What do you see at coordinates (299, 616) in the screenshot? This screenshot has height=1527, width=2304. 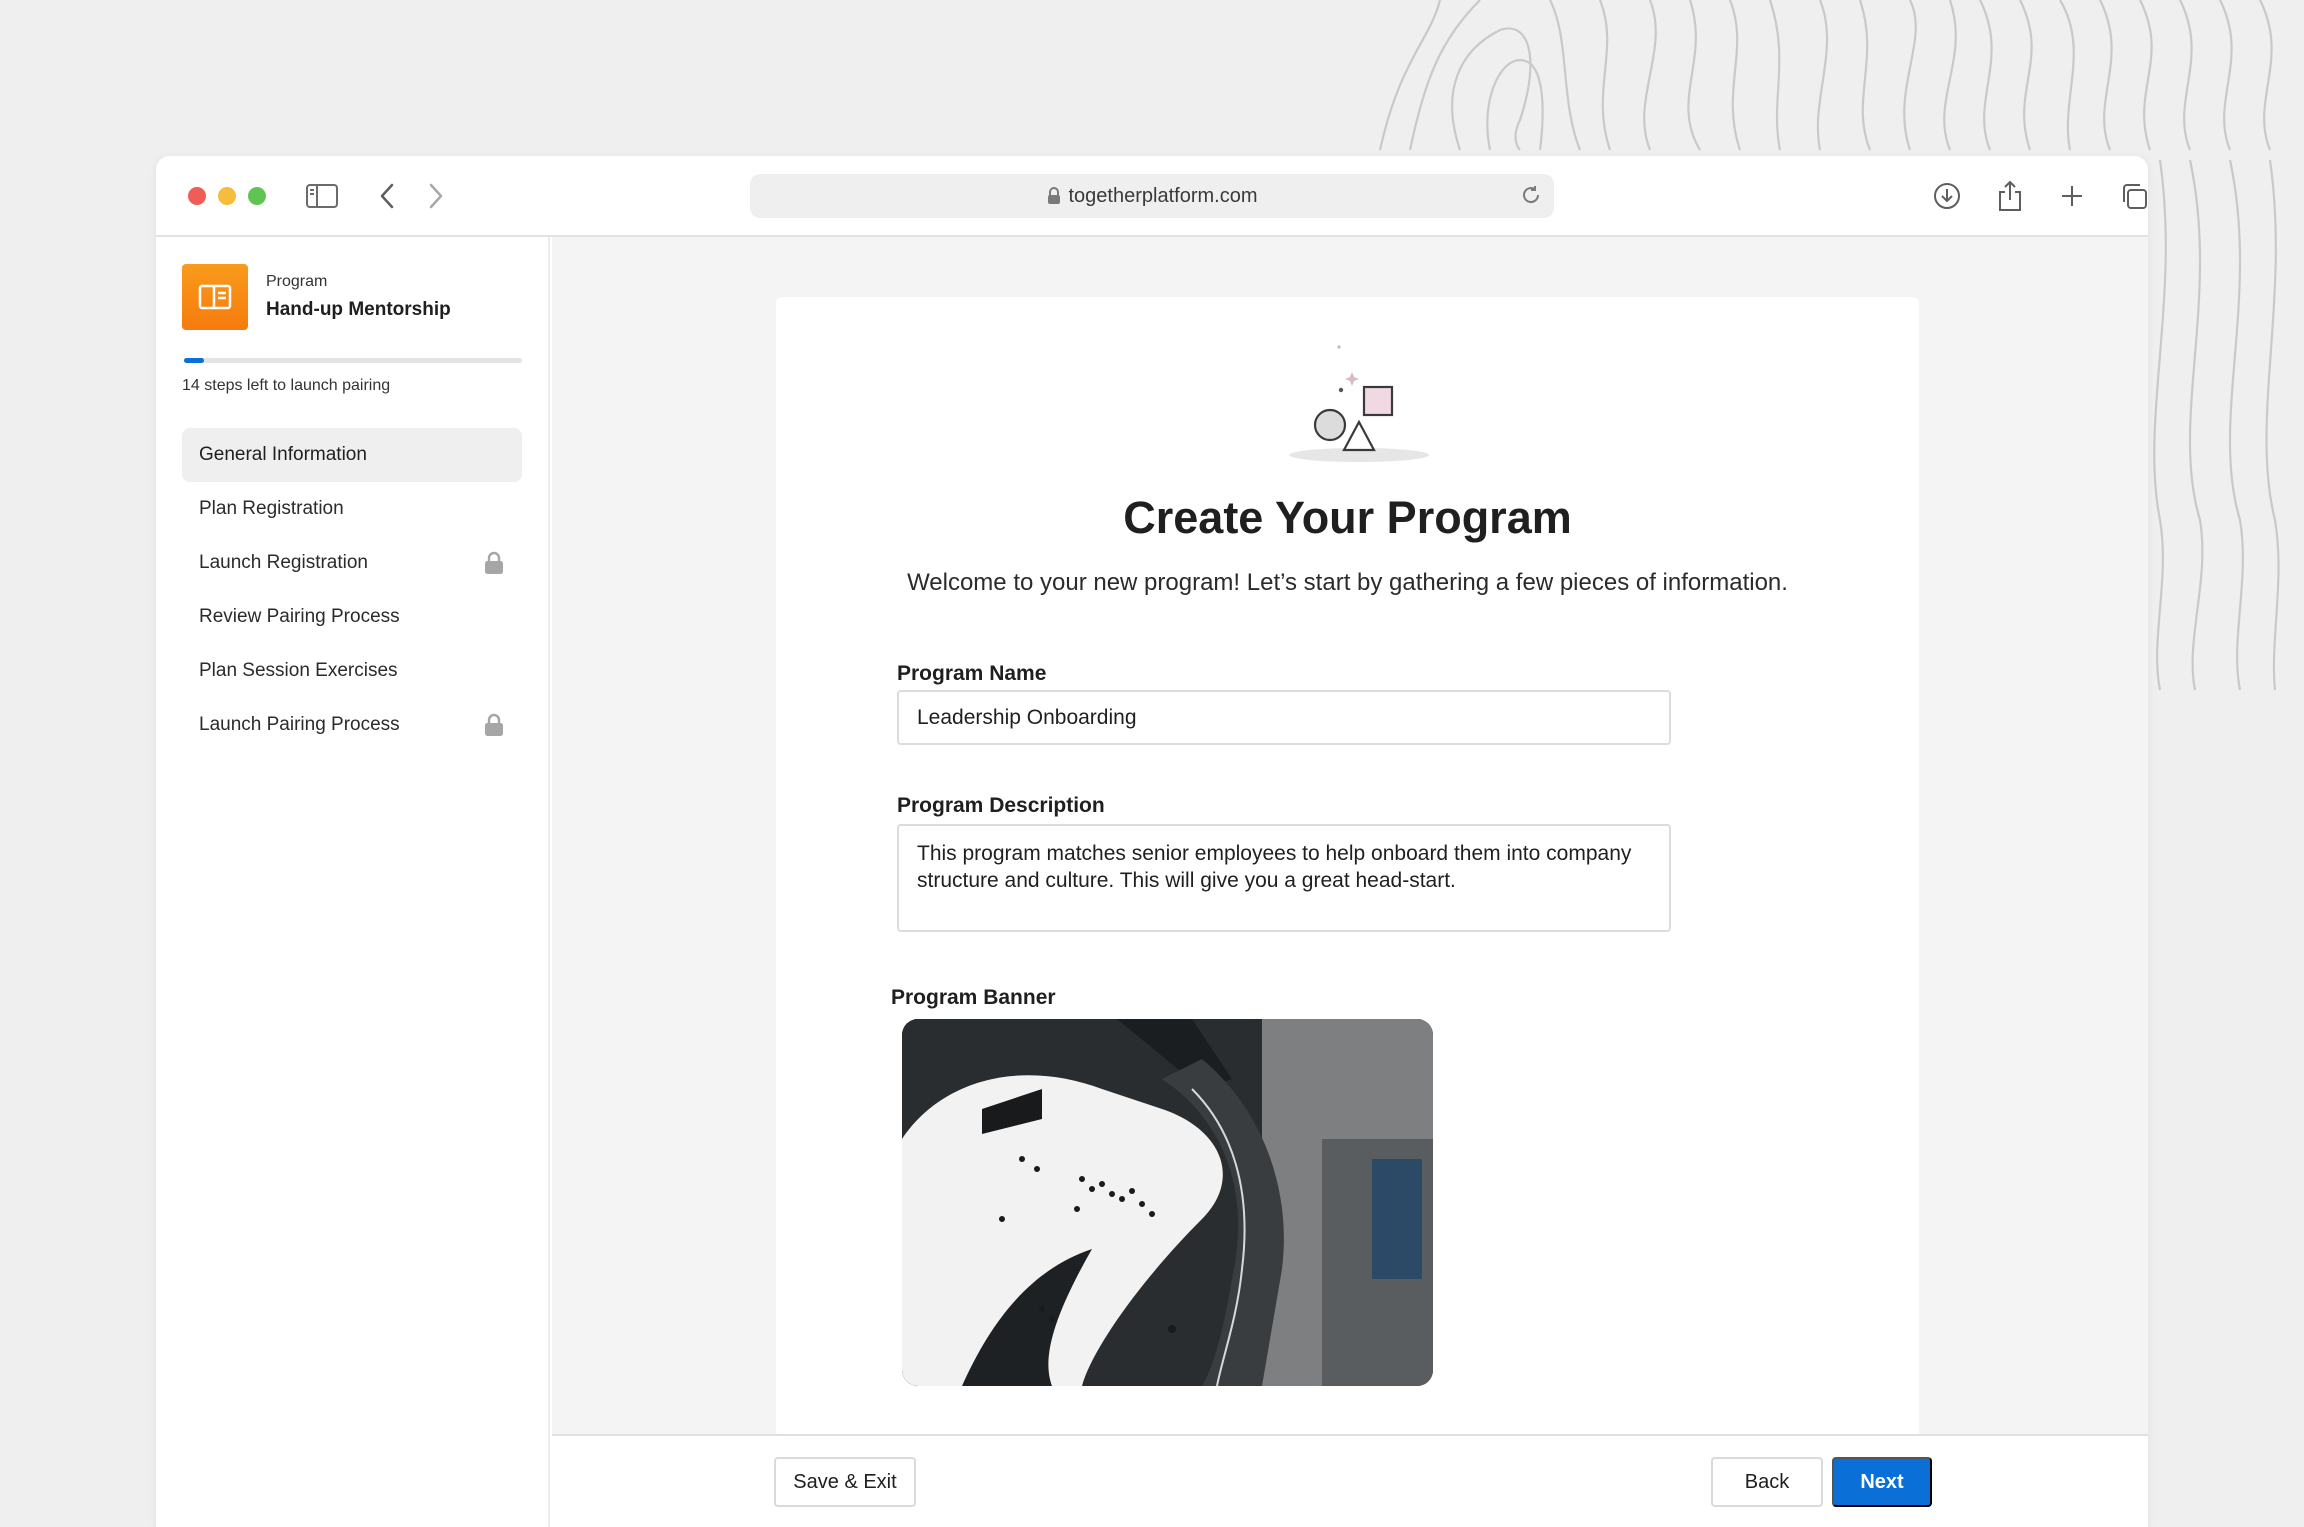 I see `nav-item-label: Review Pairing Process` at bounding box center [299, 616].